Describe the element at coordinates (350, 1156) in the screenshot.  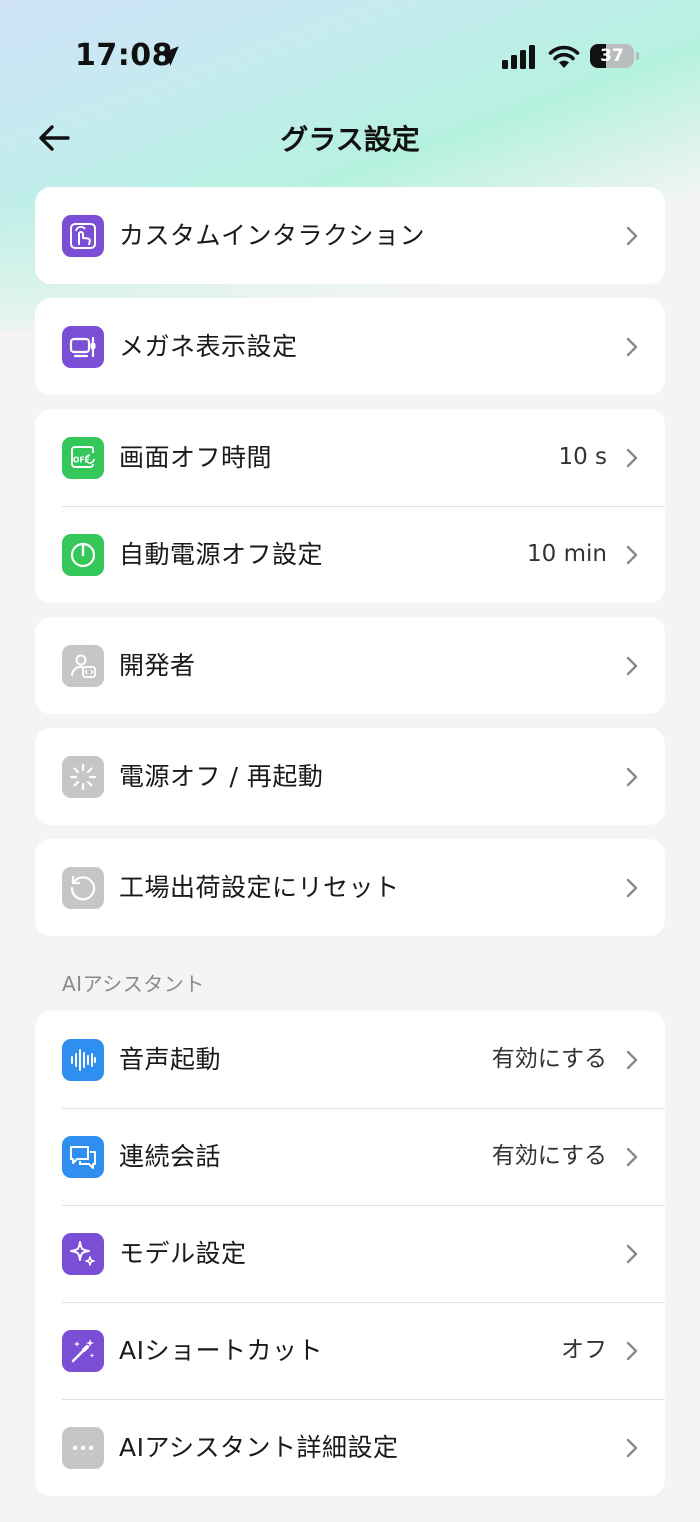
I see `row-continuous-chat: 連続会話 有効にする` at that location.